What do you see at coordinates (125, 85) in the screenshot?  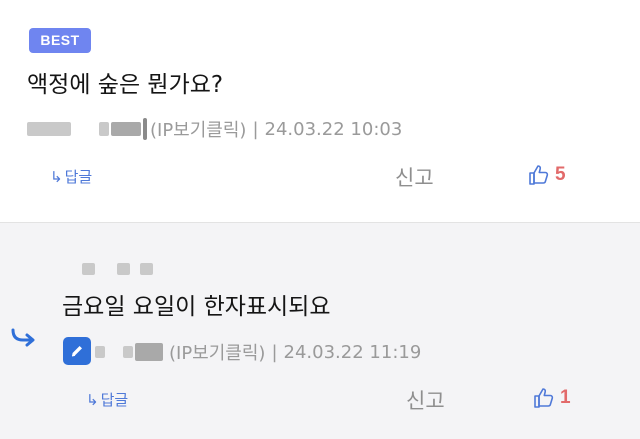 I see `comment-text: 액정에 숲은 뭔가요?` at bounding box center [125, 85].